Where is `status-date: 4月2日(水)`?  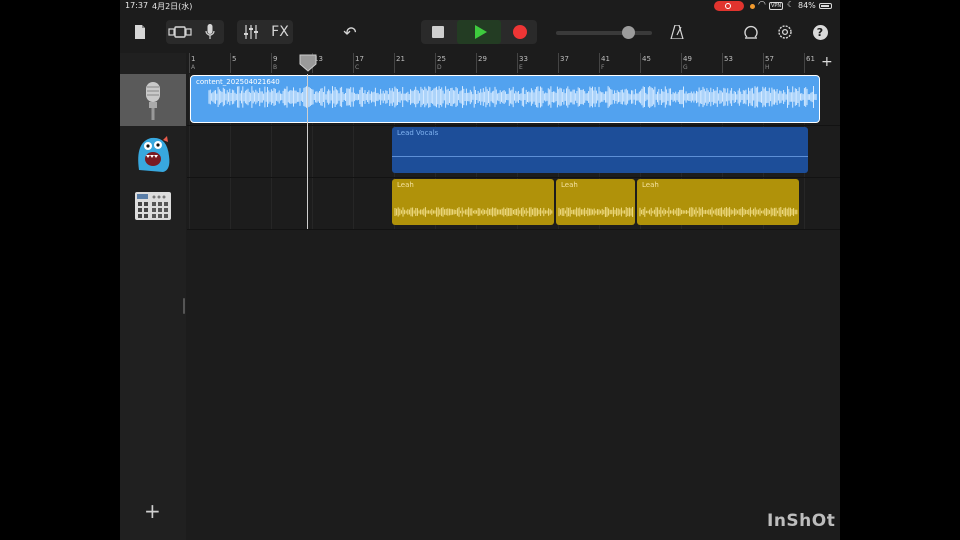
status-date: 4月2日(水) is located at coordinates (172, 6).